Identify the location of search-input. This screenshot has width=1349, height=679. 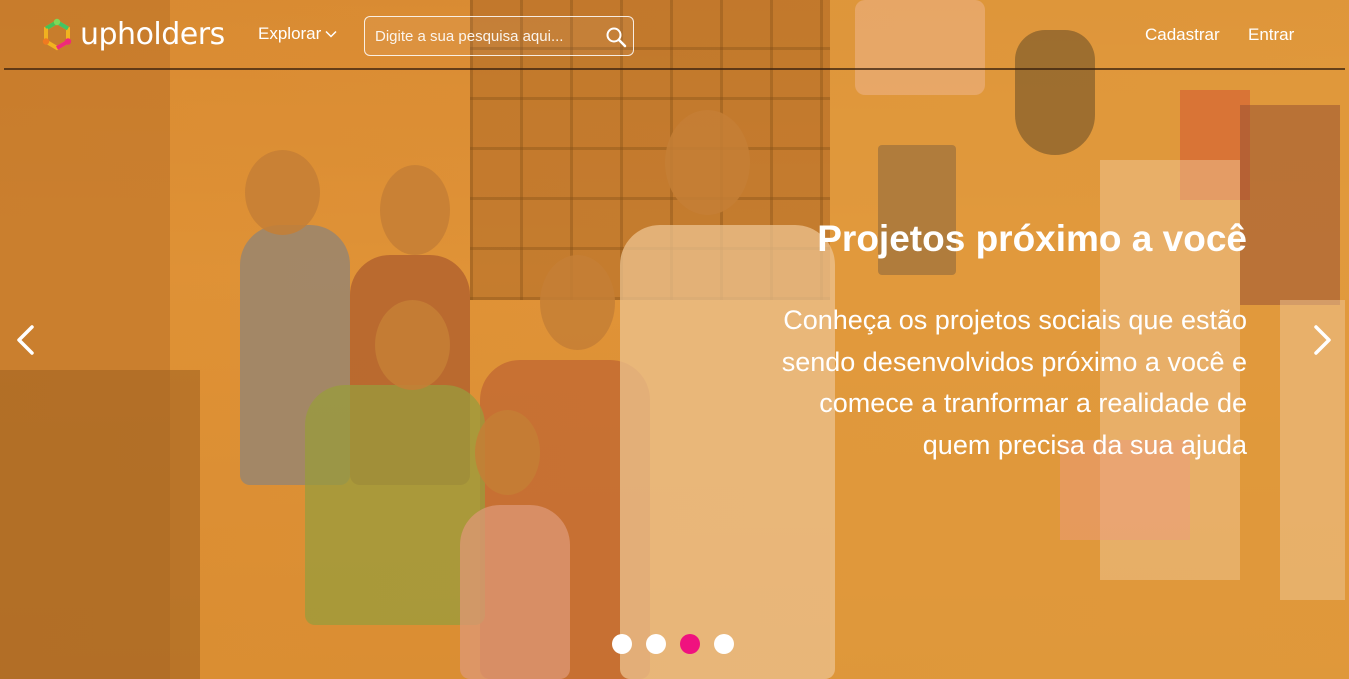
(485, 36).